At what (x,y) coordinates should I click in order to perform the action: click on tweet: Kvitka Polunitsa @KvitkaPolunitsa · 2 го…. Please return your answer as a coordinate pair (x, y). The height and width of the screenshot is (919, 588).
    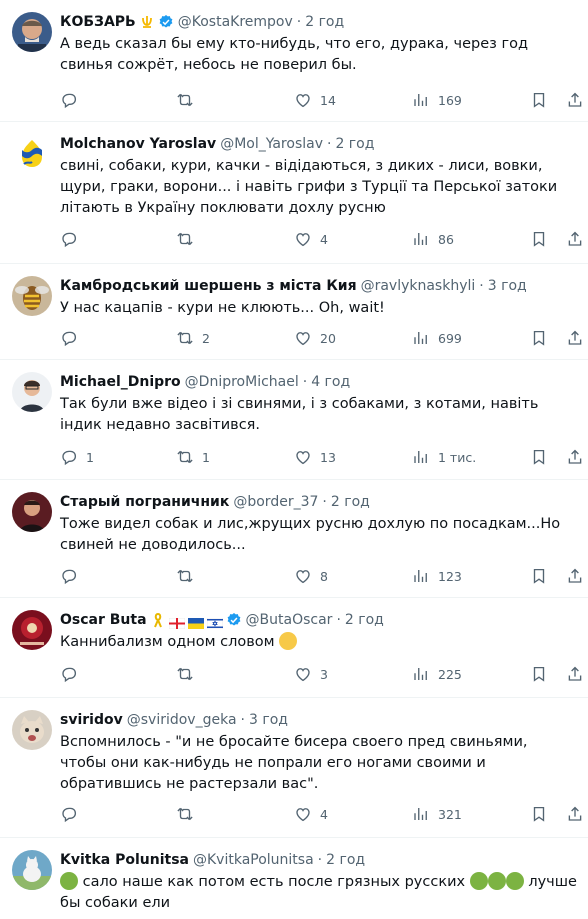
    Looking at the image, I should click on (294, 878).